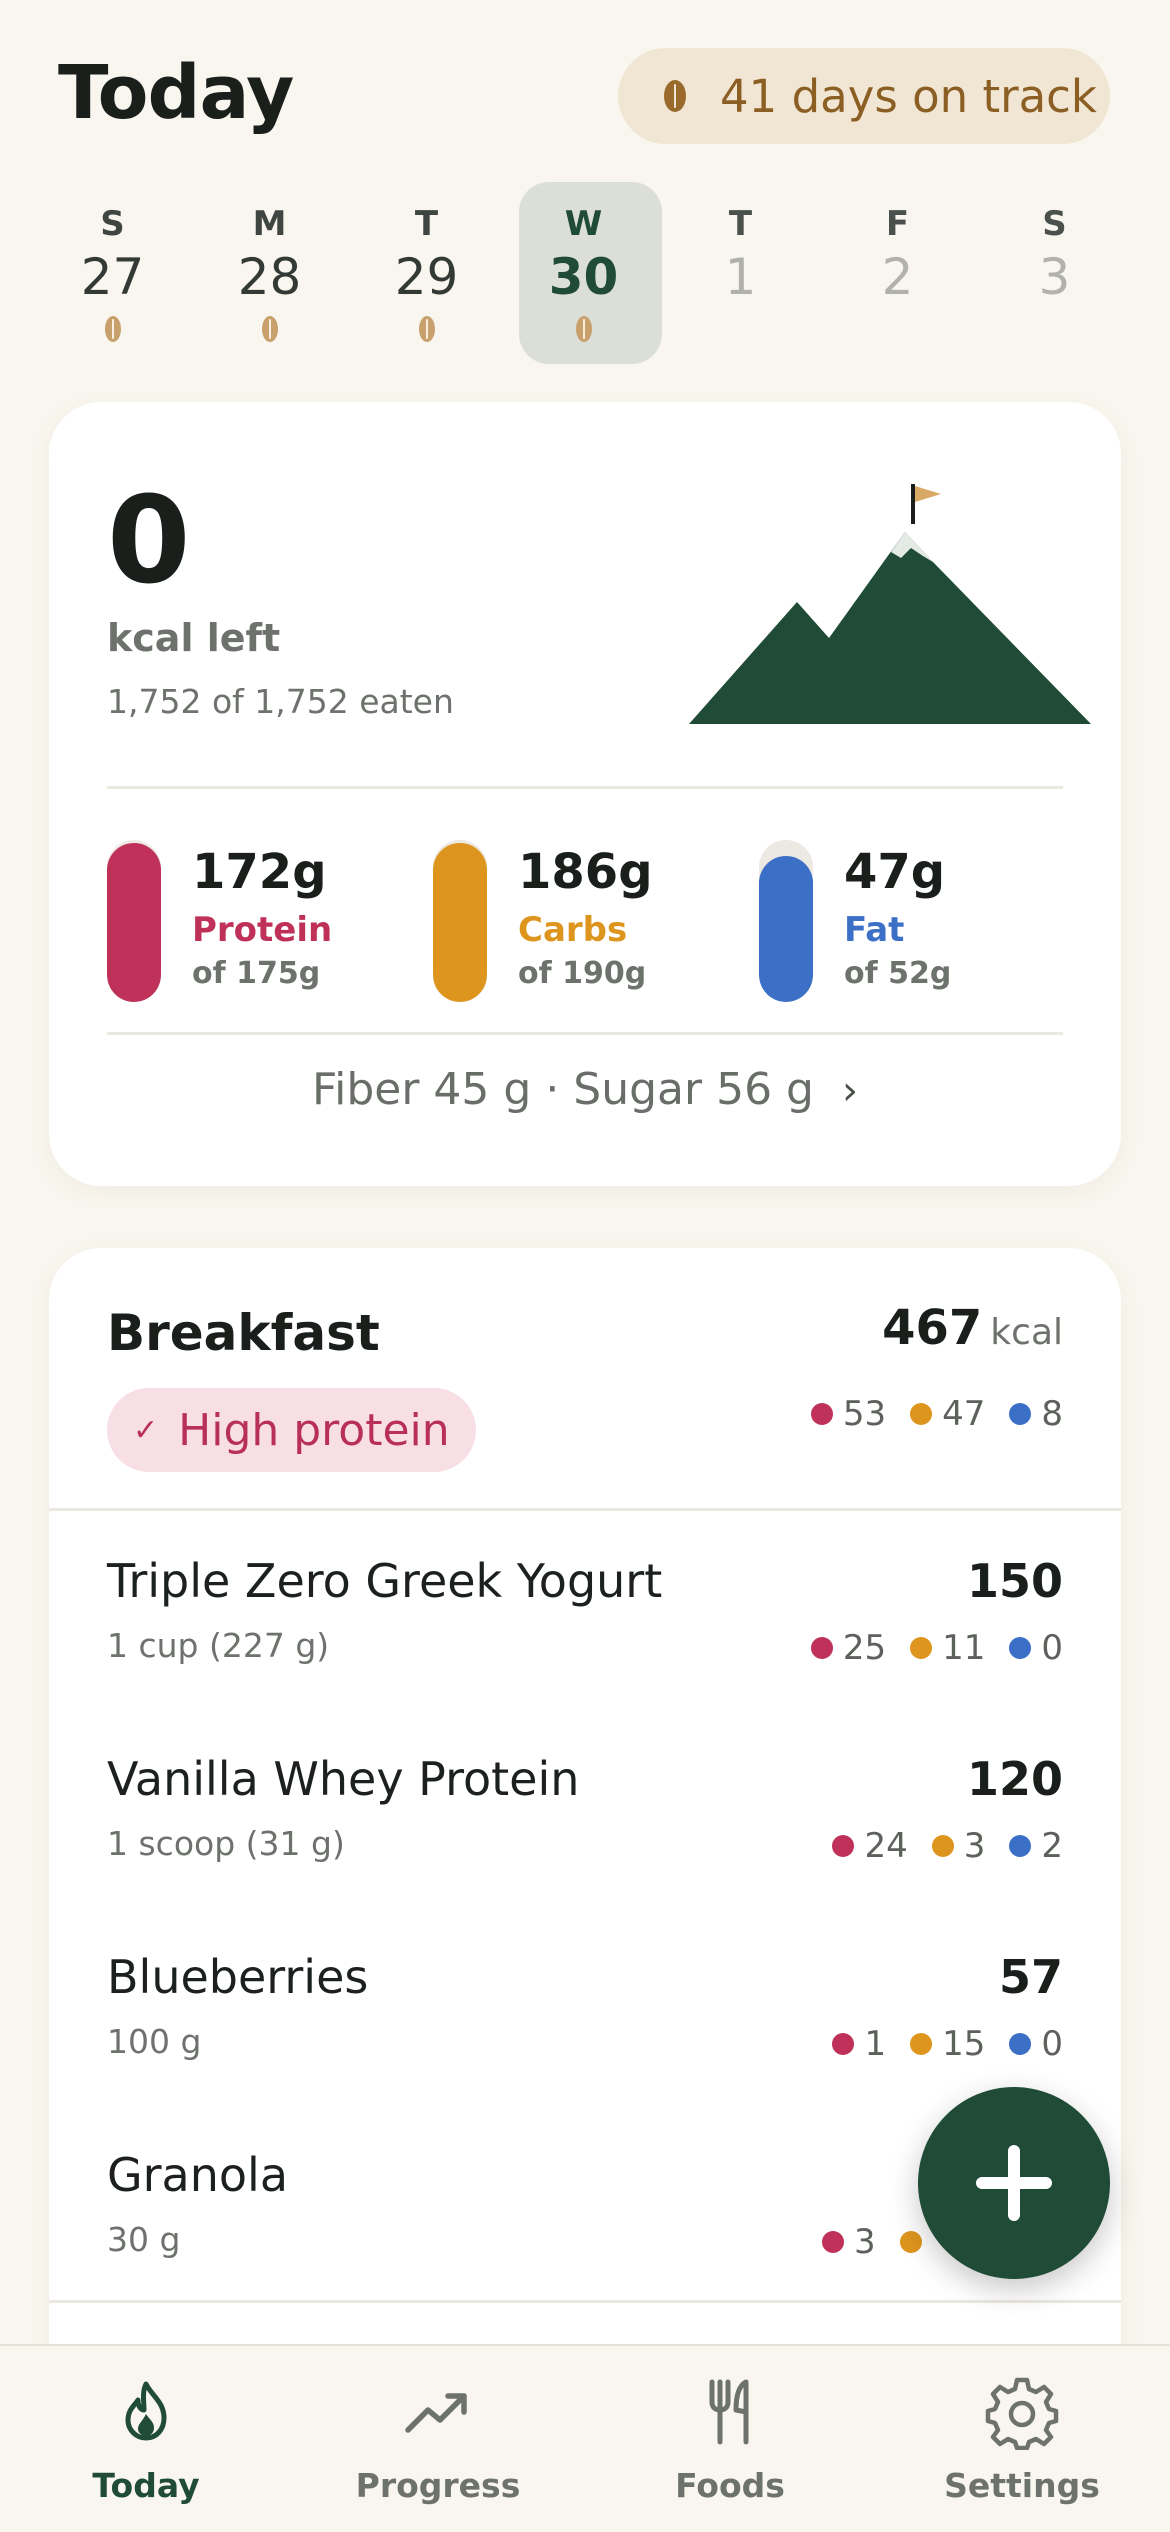  I want to click on tab-label: Progress, so click(438, 2485).